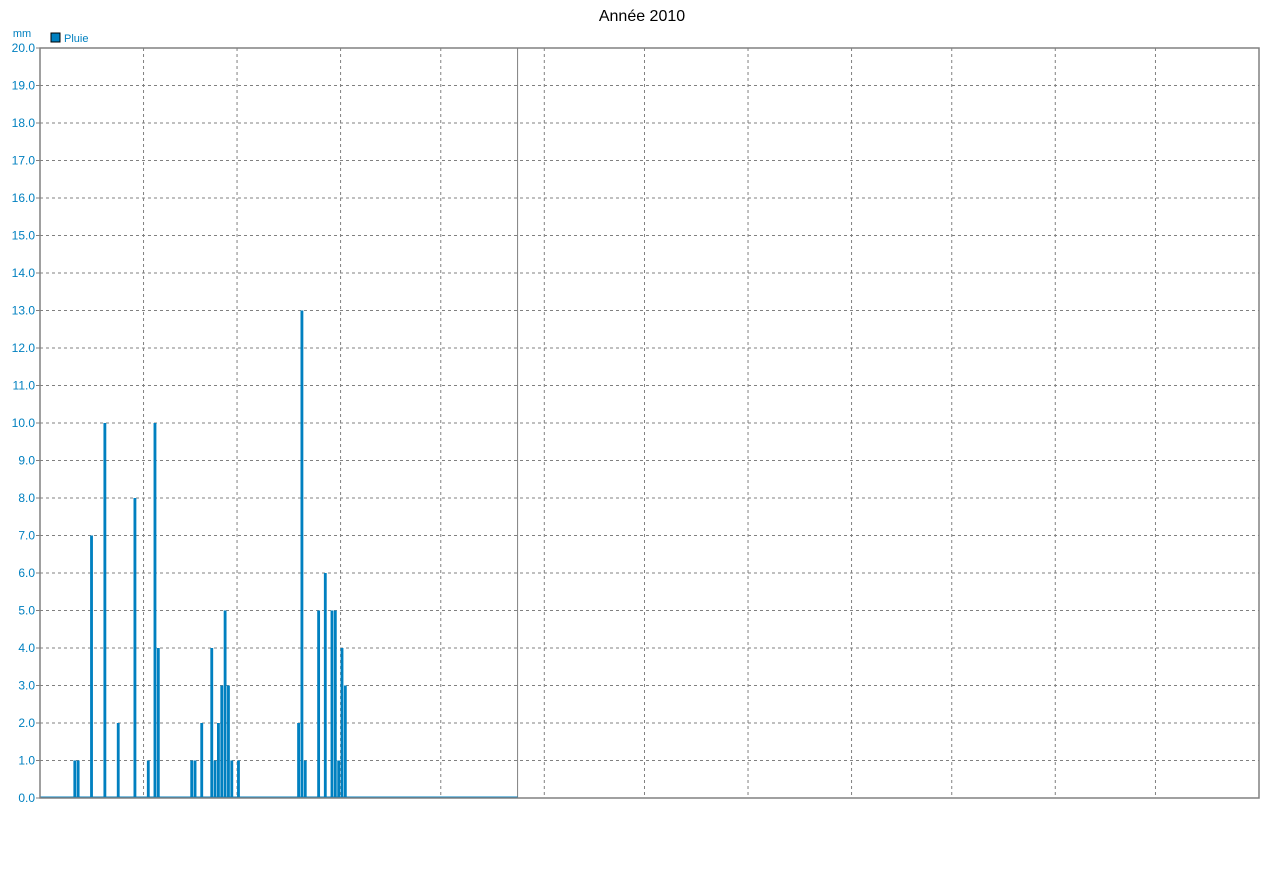  What do you see at coordinates (26, 536) in the screenshot?
I see `y-tick-label: 7.0` at bounding box center [26, 536].